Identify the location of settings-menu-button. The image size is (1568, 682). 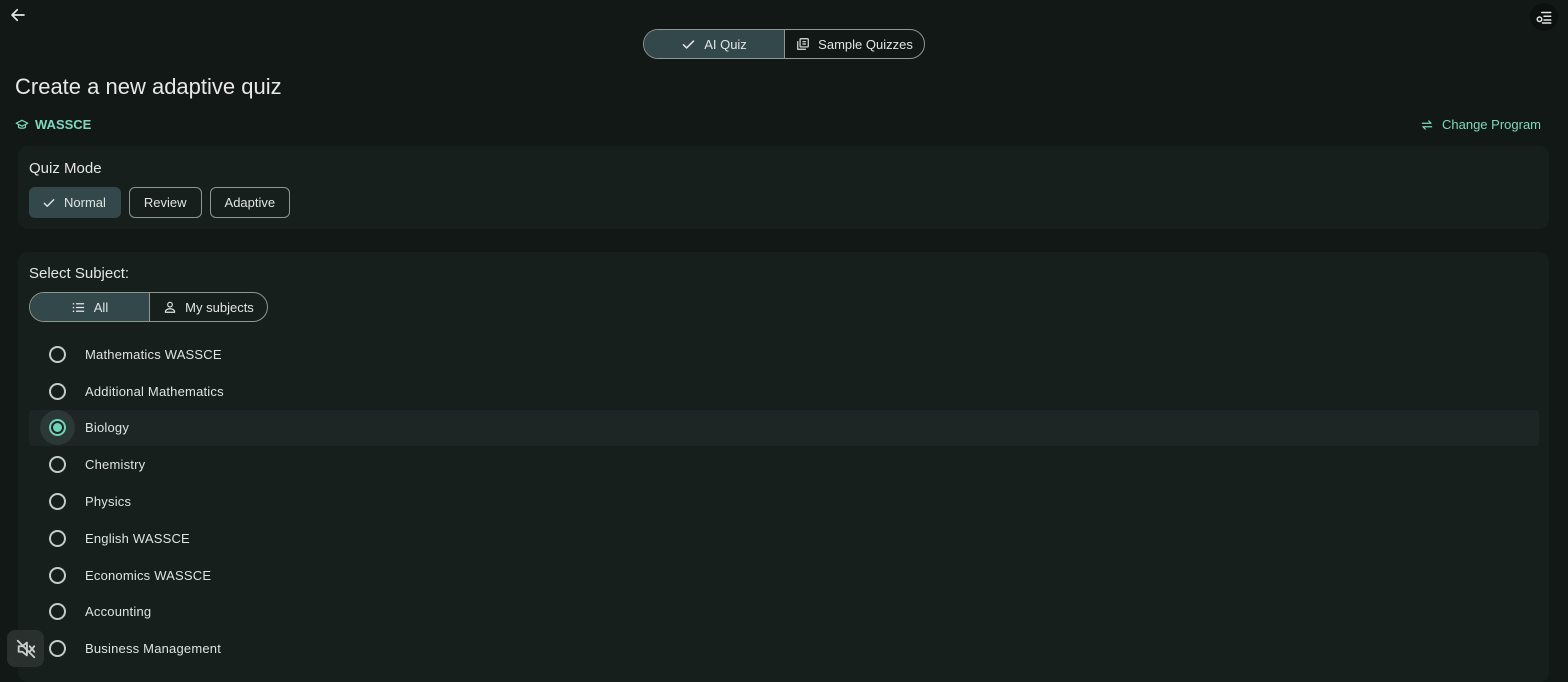
(1544, 17).